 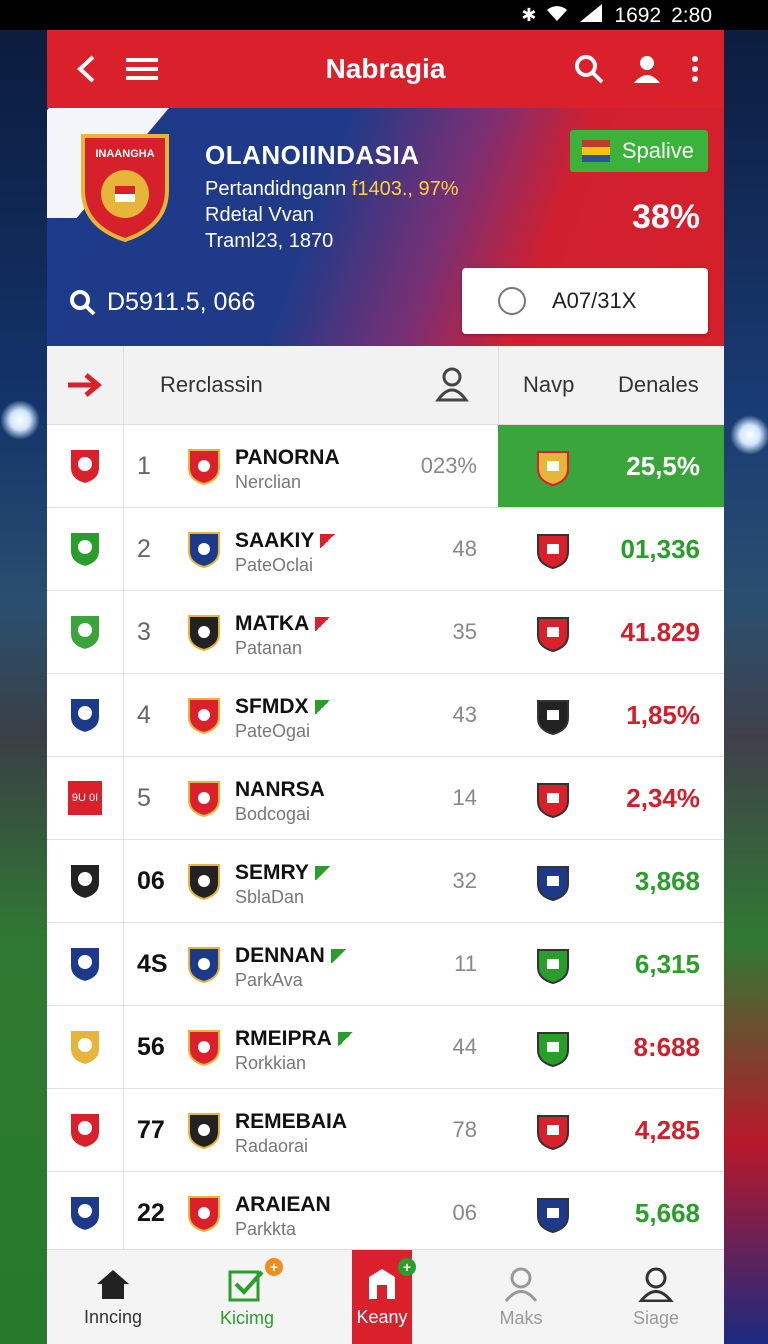 I want to click on live-chip-label: Spalive, so click(x=657, y=150).